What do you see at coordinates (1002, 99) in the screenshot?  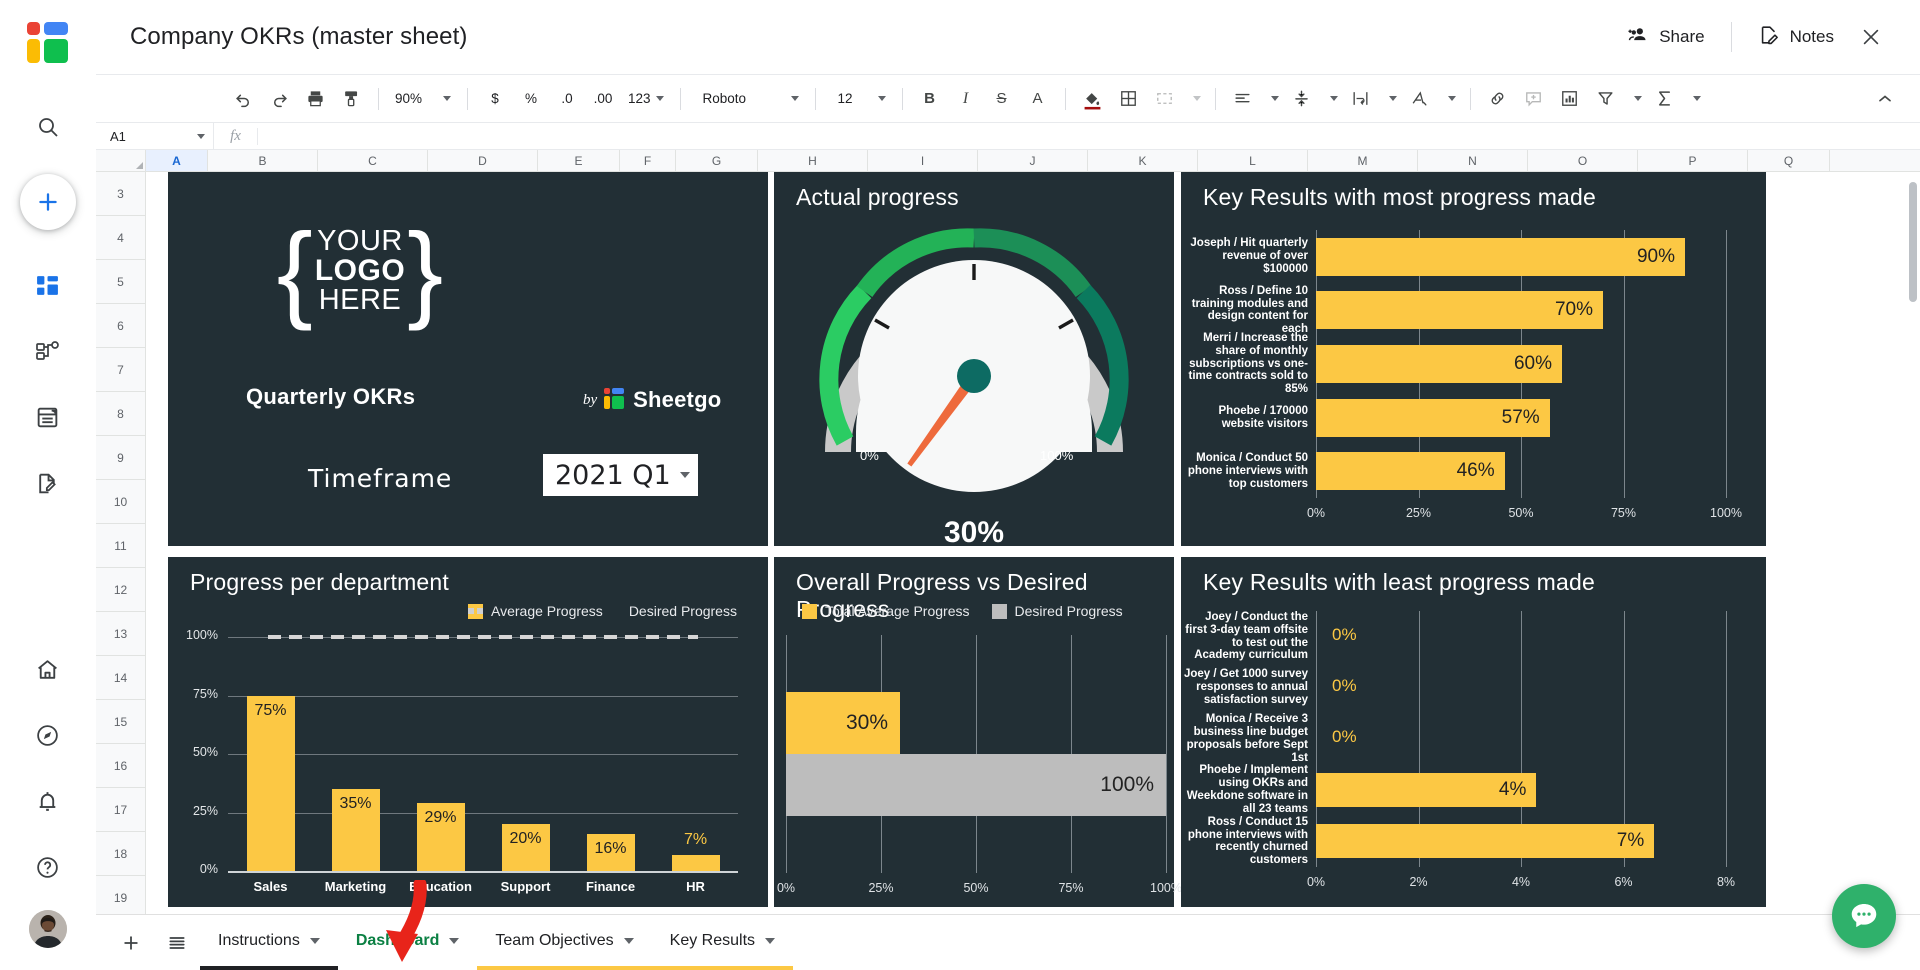 I see `strikethrough-button: S` at bounding box center [1002, 99].